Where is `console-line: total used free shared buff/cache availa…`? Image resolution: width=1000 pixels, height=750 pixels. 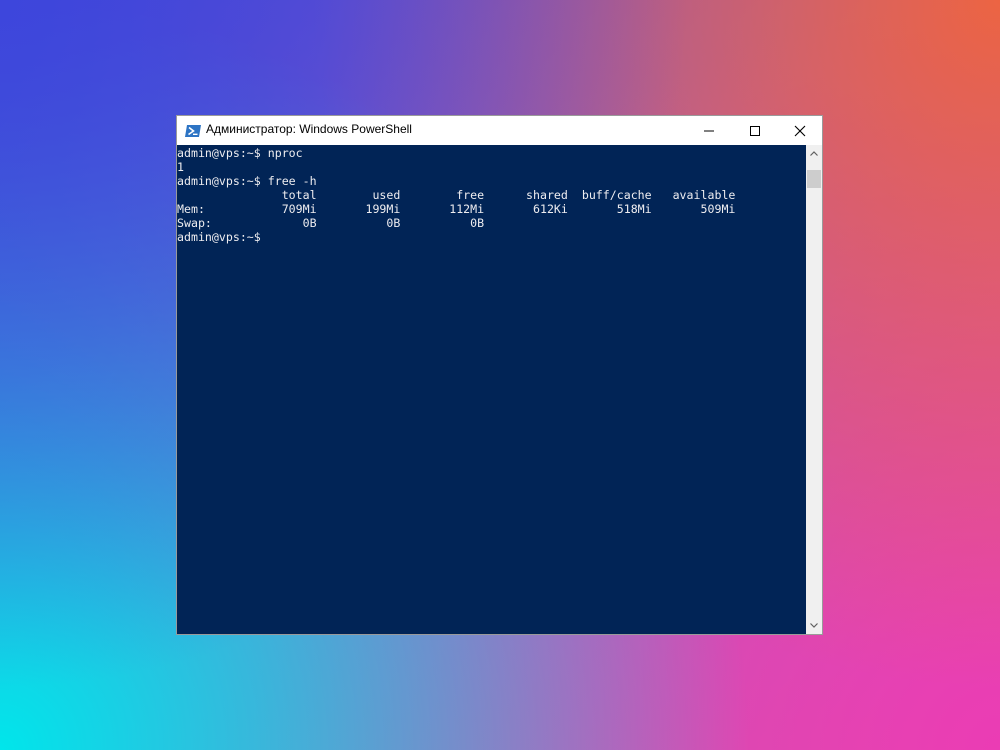
console-line: total used free shared buff/cache availa… is located at coordinates (456, 195).